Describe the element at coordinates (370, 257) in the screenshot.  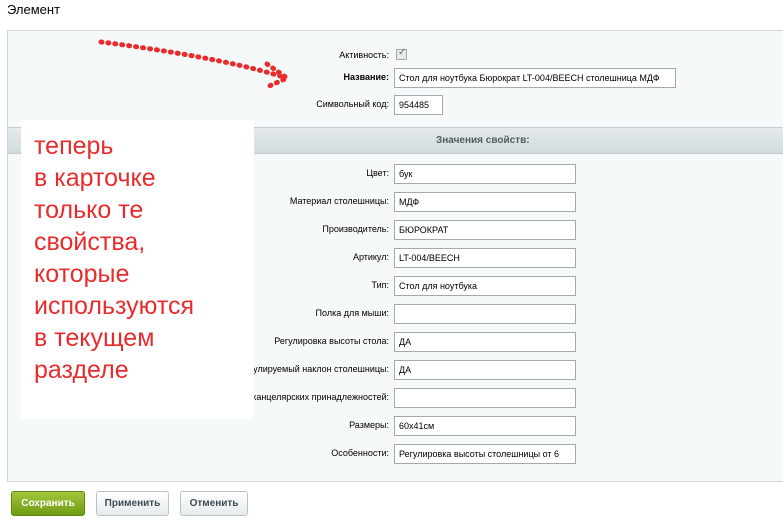
I see `property-label: Артикул:` at that location.